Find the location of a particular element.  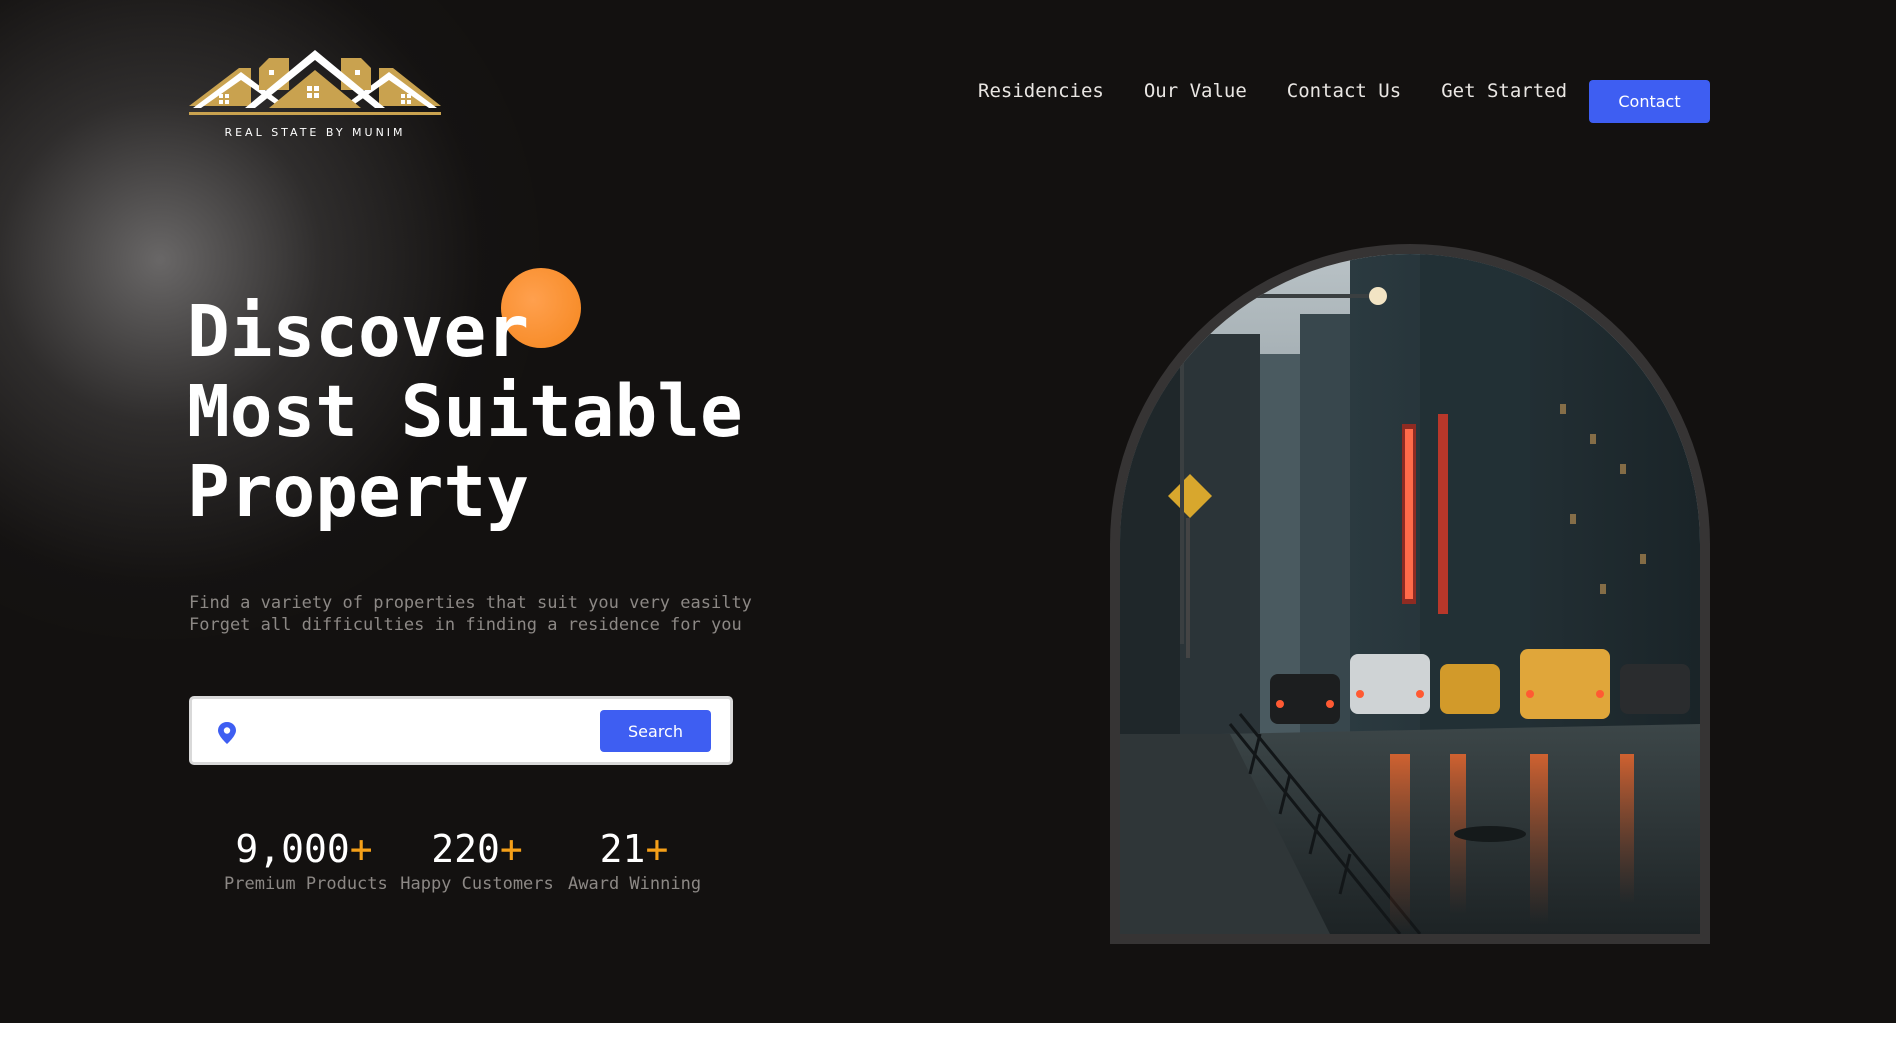

stat-award-winning: 21+ Award Winning is located at coordinates (635, 860).